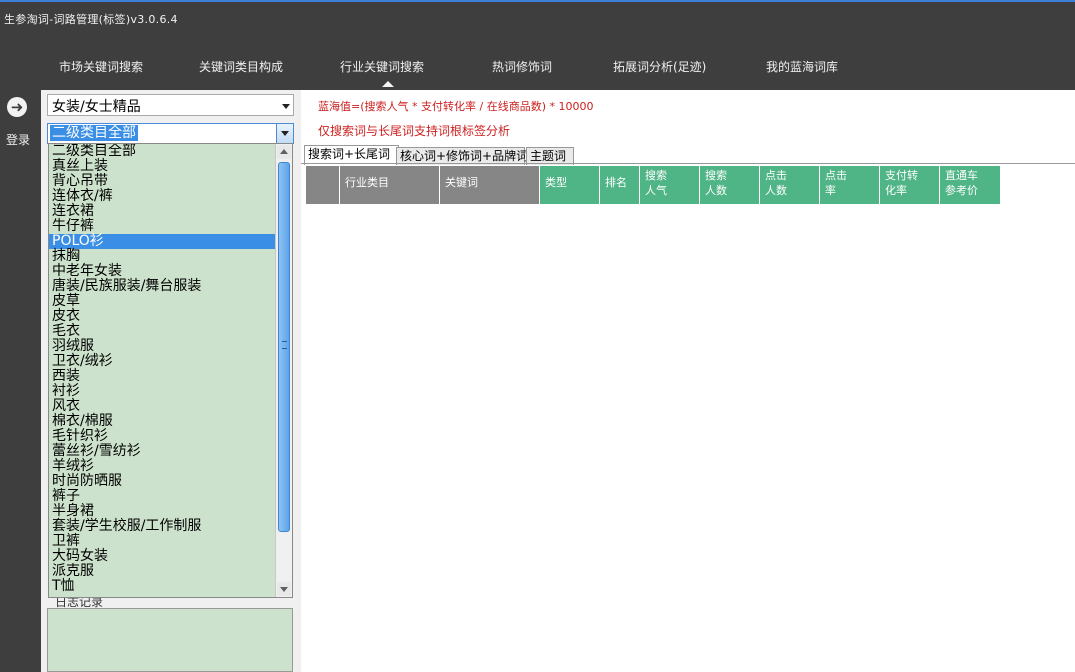  Describe the element at coordinates (163, 271) in the screenshot. I see `dropdown-option: 中老年女装` at that location.